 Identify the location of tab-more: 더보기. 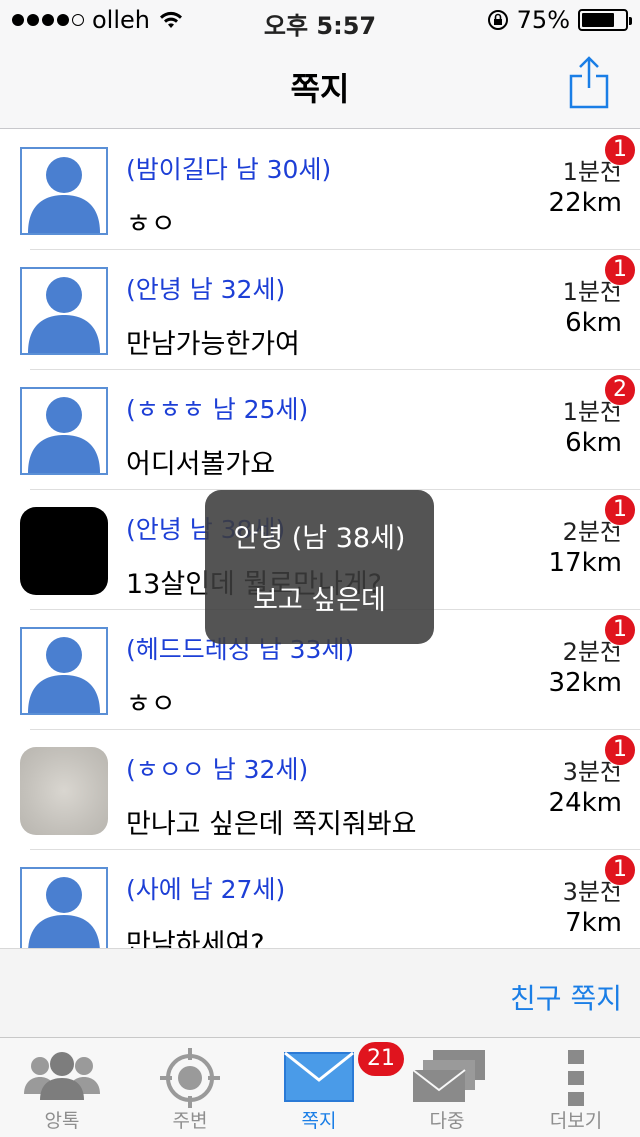
(576, 1087).